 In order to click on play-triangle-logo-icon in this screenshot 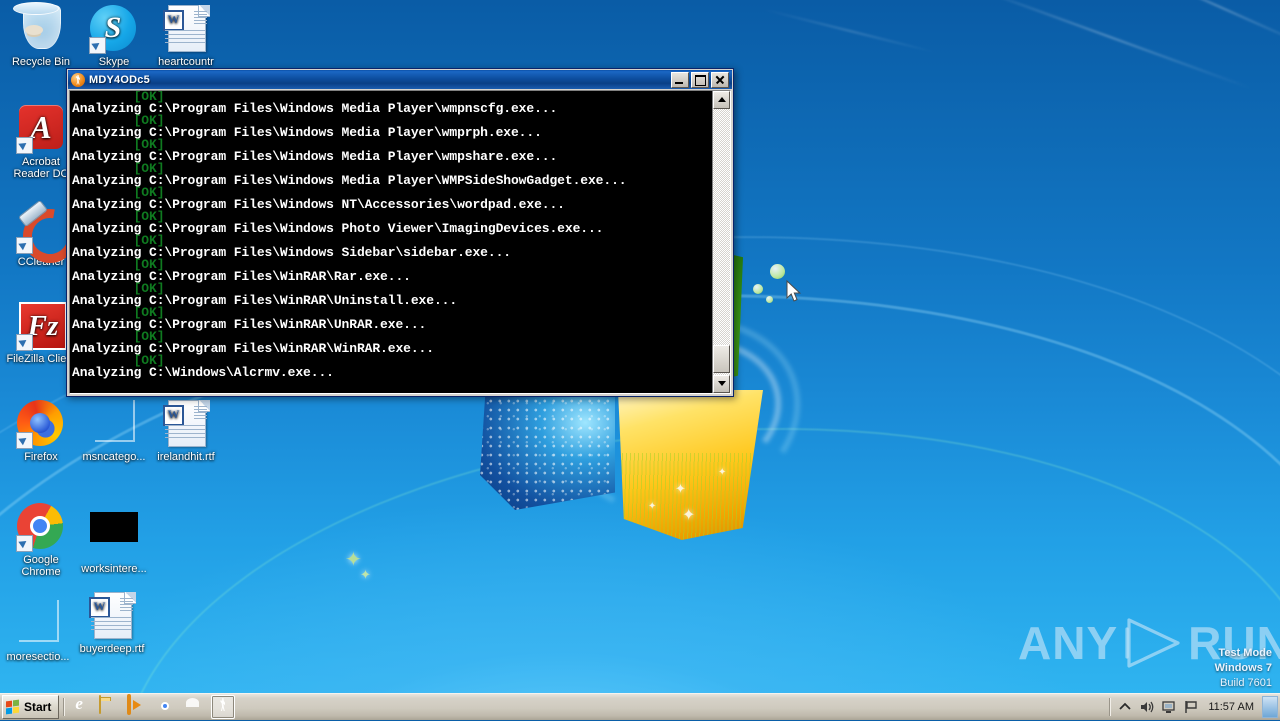, I will do `click(1153, 643)`.